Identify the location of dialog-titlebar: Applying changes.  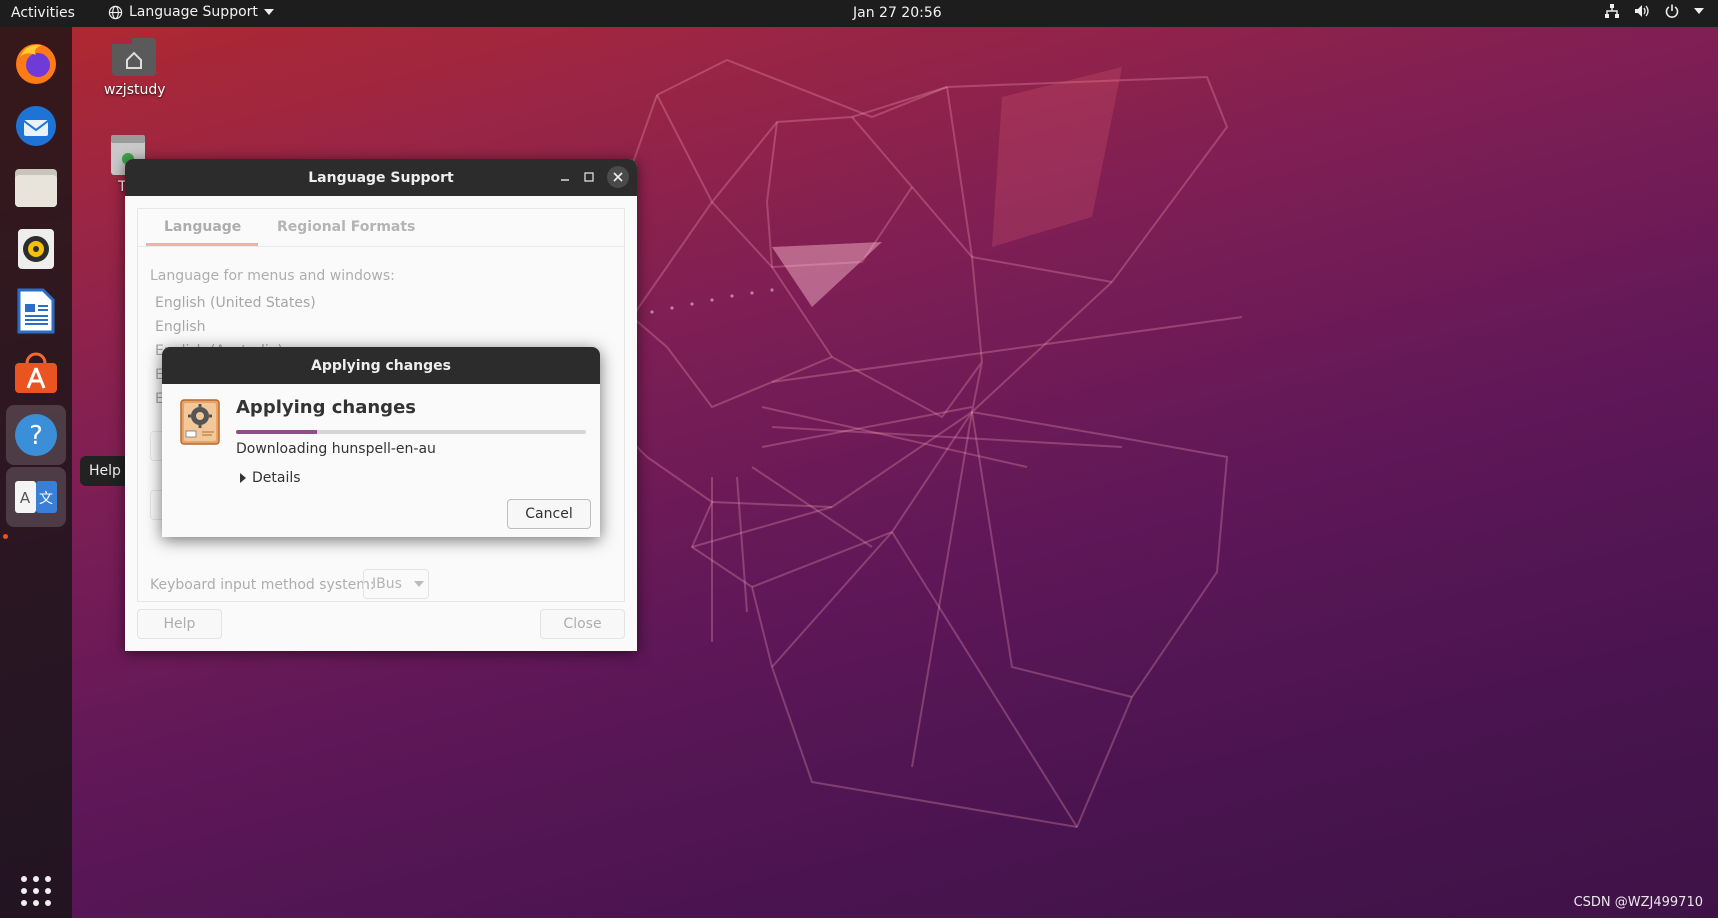
(381, 365).